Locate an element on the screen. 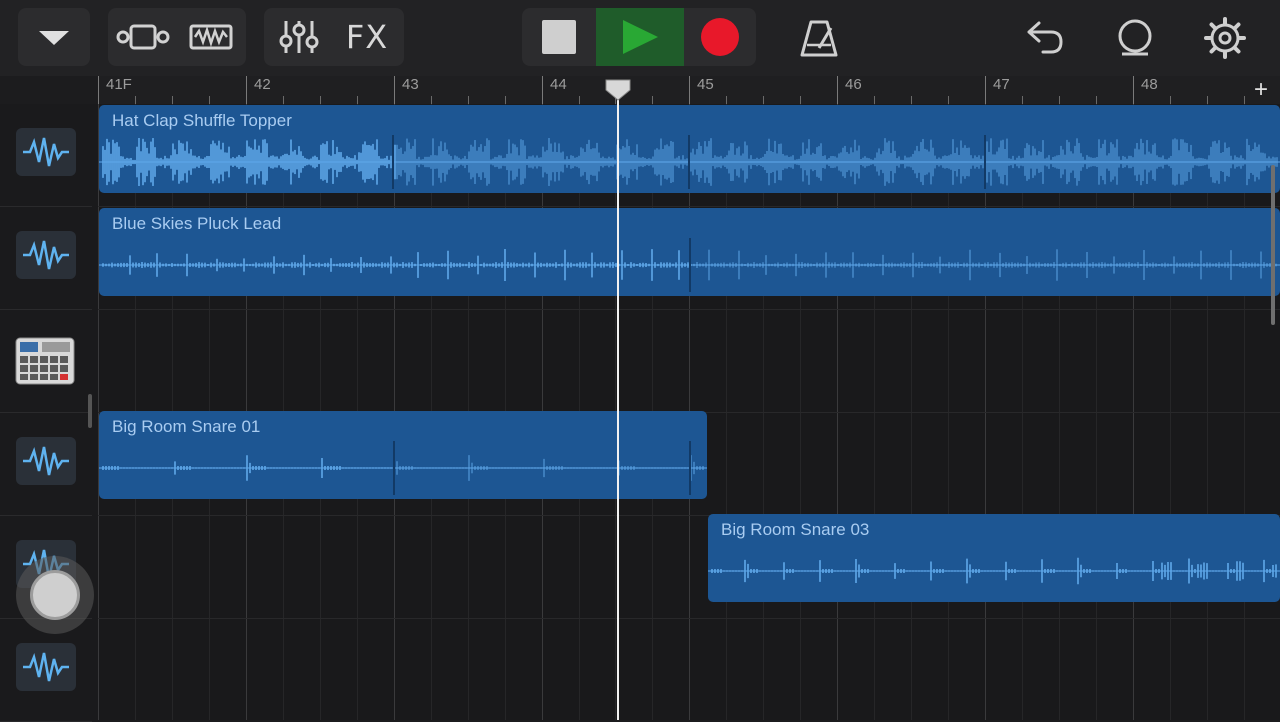 Image resolution: width=1280 pixels, height=722 pixels. metronome-button is located at coordinates (819, 38).